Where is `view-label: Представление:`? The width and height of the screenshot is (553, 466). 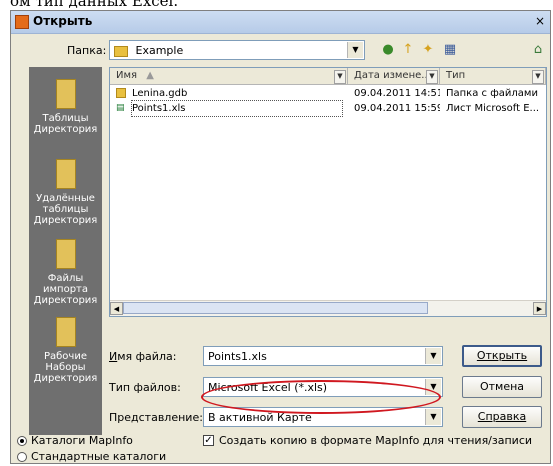
view-label: Представление: is located at coordinates (156, 417).